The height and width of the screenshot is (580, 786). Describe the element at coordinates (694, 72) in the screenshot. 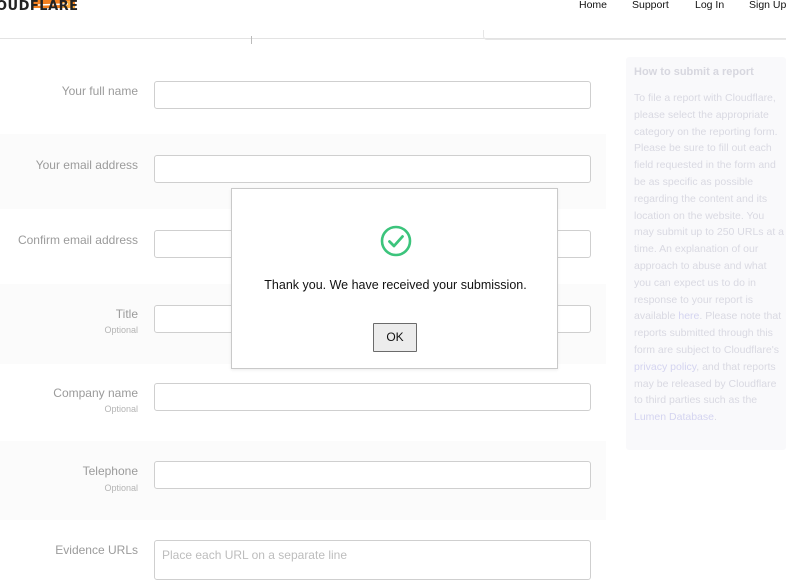

I see `sidebar-title: How to submit a report` at that location.